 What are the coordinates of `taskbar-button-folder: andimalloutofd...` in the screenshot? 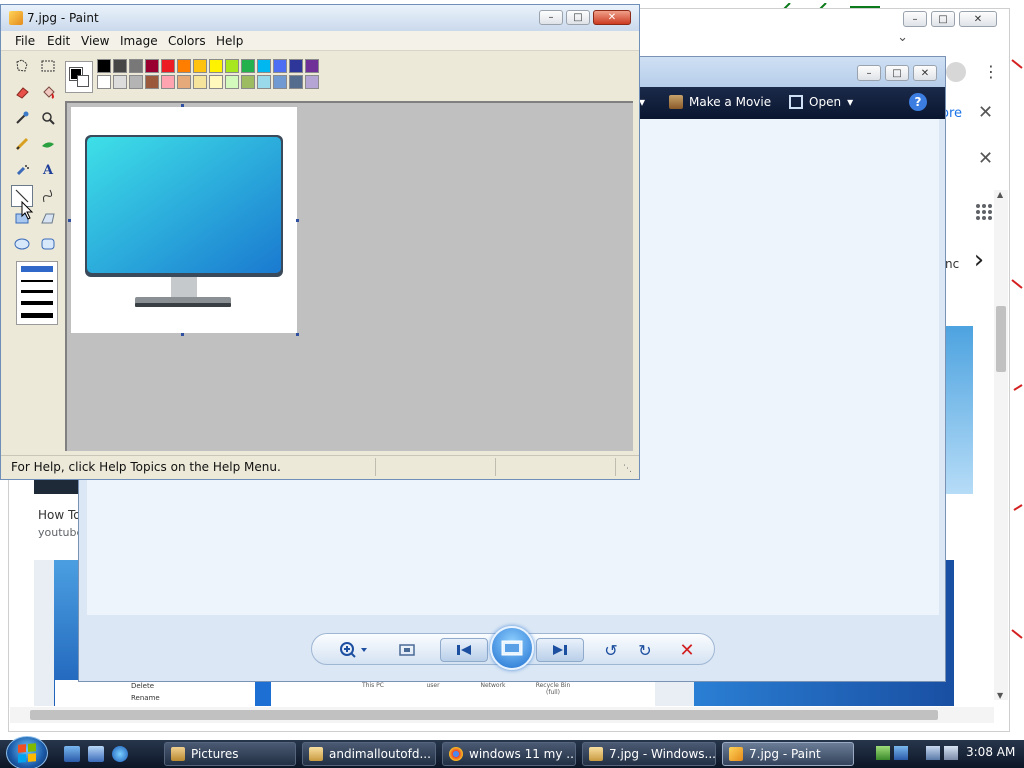 It's located at (369, 754).